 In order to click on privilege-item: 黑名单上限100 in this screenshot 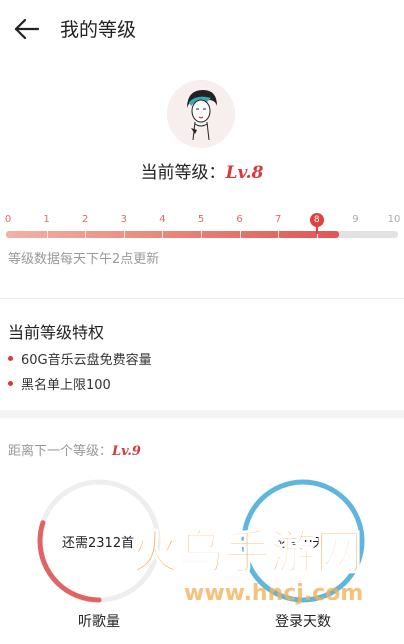, I will do `click(59, 383)`.